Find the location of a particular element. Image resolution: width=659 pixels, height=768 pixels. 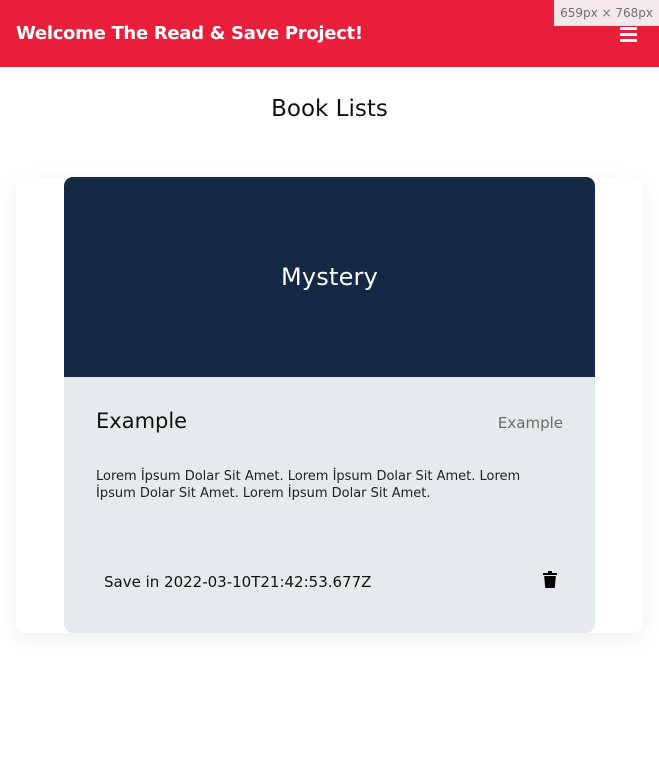

book-genre: Mystery is located at coordinates (329, 277).